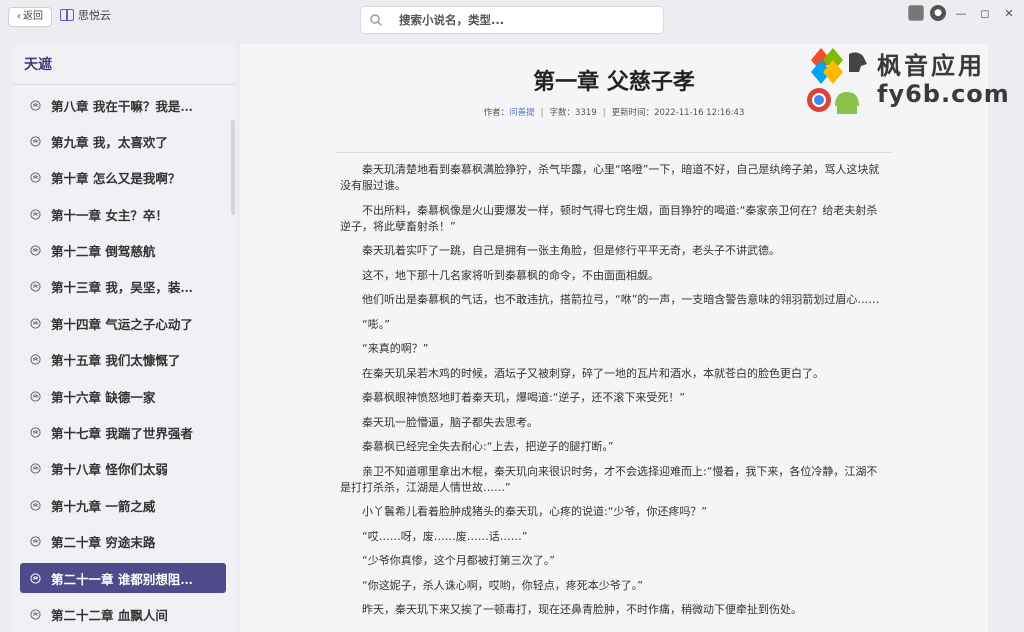 The image size is (1024, 632). What do you see at coordinates (103, 543) in the screenshot?
I see `chapter-label: 第二十章 穷途末路` at bounding box center [103, 543].